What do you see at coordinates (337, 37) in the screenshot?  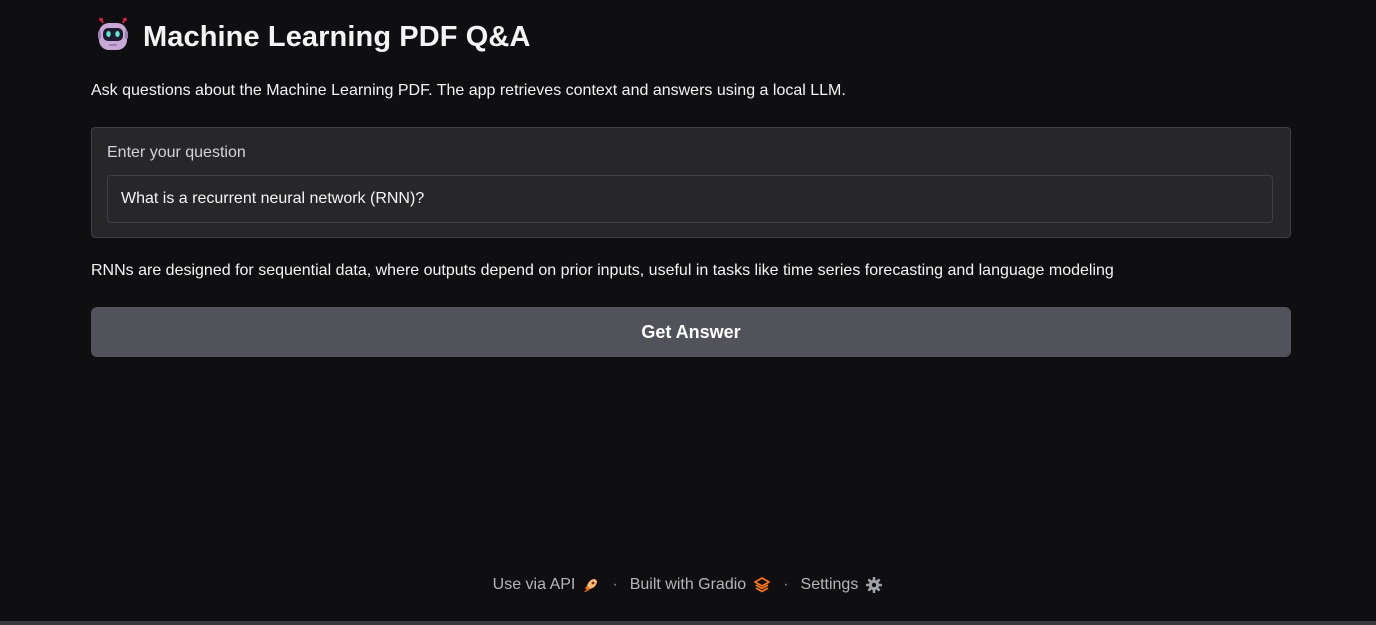 I see `page-title: Machine Learning PDF Q&A` at bounding box center [337, 37].